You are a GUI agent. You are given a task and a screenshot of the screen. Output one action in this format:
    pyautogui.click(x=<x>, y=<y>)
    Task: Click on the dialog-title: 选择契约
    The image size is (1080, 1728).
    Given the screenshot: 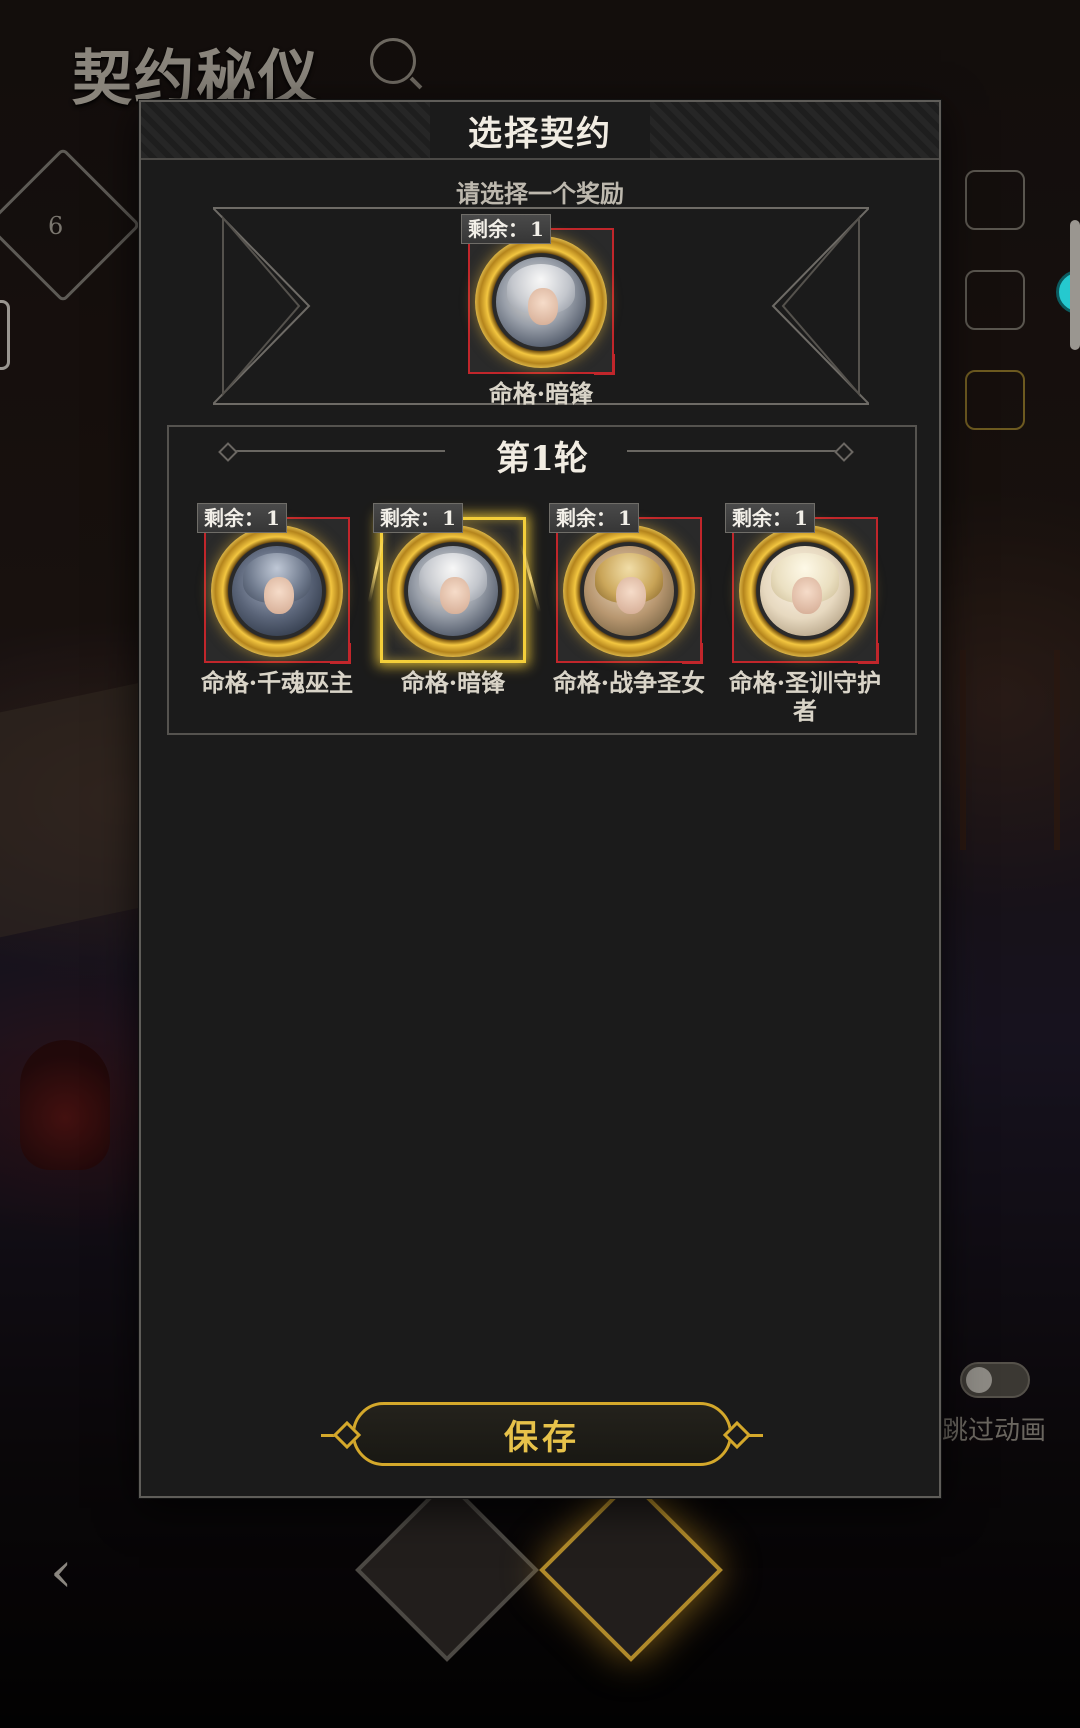 What is the action you would take?
    pyautogui.click(x=540, y=133)
    